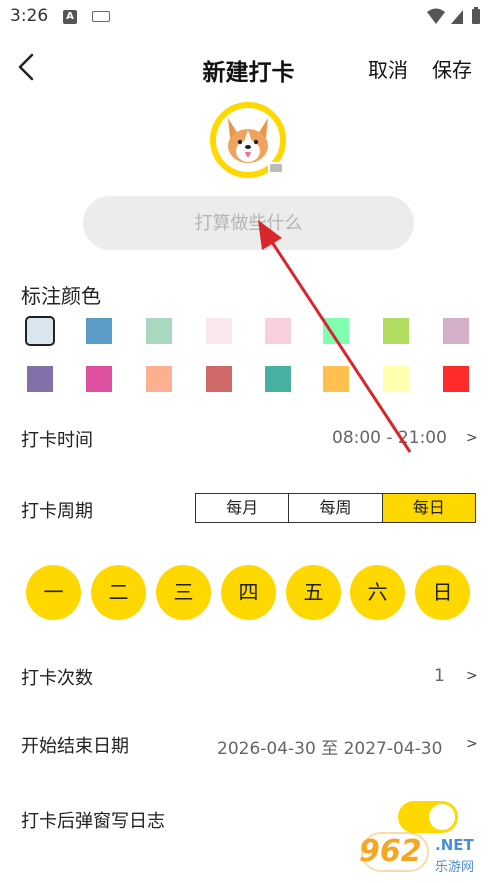  Describe the element at coordinates (276, 168) in the screenshot. I see `camera-icon` at that location.